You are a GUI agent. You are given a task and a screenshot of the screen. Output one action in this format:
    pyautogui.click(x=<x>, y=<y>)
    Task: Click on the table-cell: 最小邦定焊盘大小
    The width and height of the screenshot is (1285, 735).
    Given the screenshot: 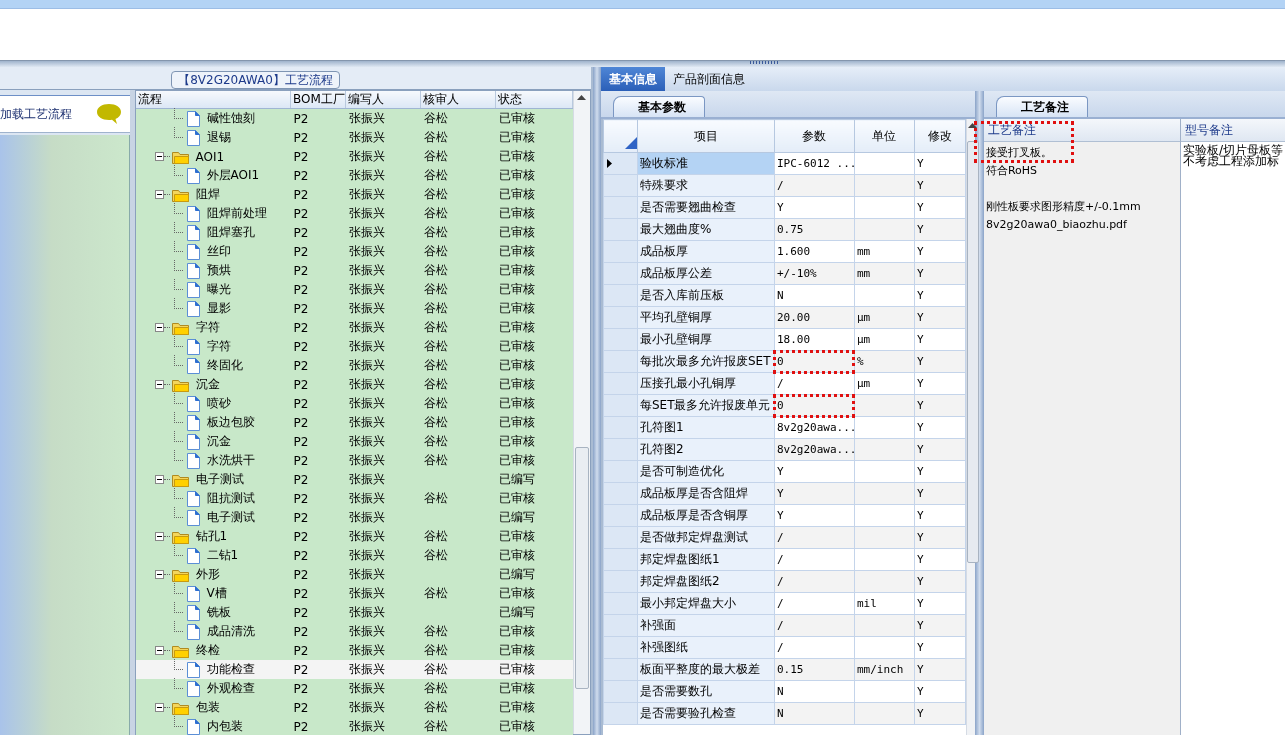 What is the action you would take?
    pyautogui.click(x=706, y=603)
    